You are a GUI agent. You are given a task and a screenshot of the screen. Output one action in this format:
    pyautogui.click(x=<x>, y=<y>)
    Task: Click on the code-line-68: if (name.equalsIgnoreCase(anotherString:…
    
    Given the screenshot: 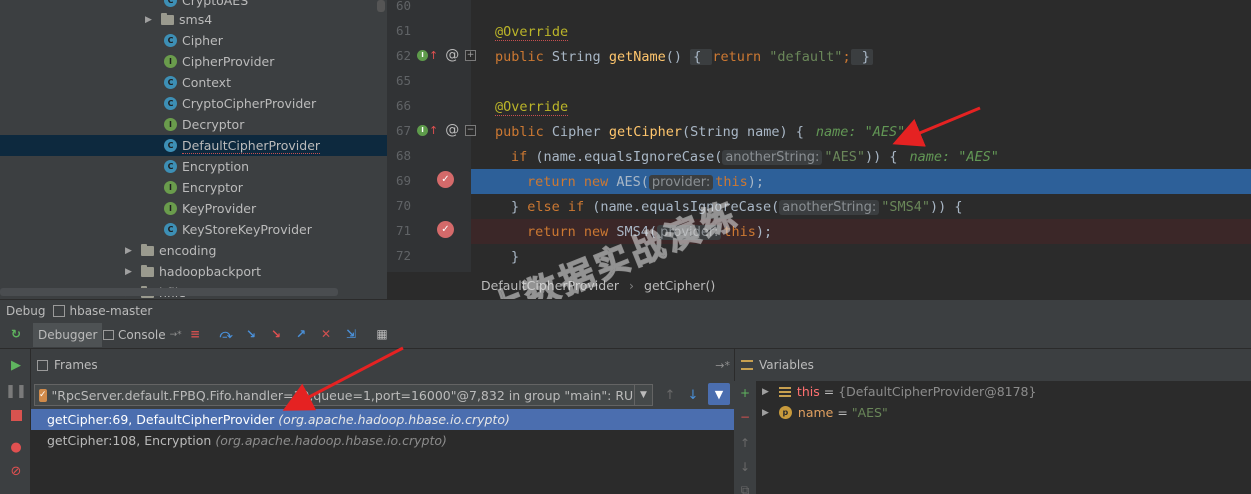 What is the action you would take?
    pyautogui.click(x=861, y=156)
    